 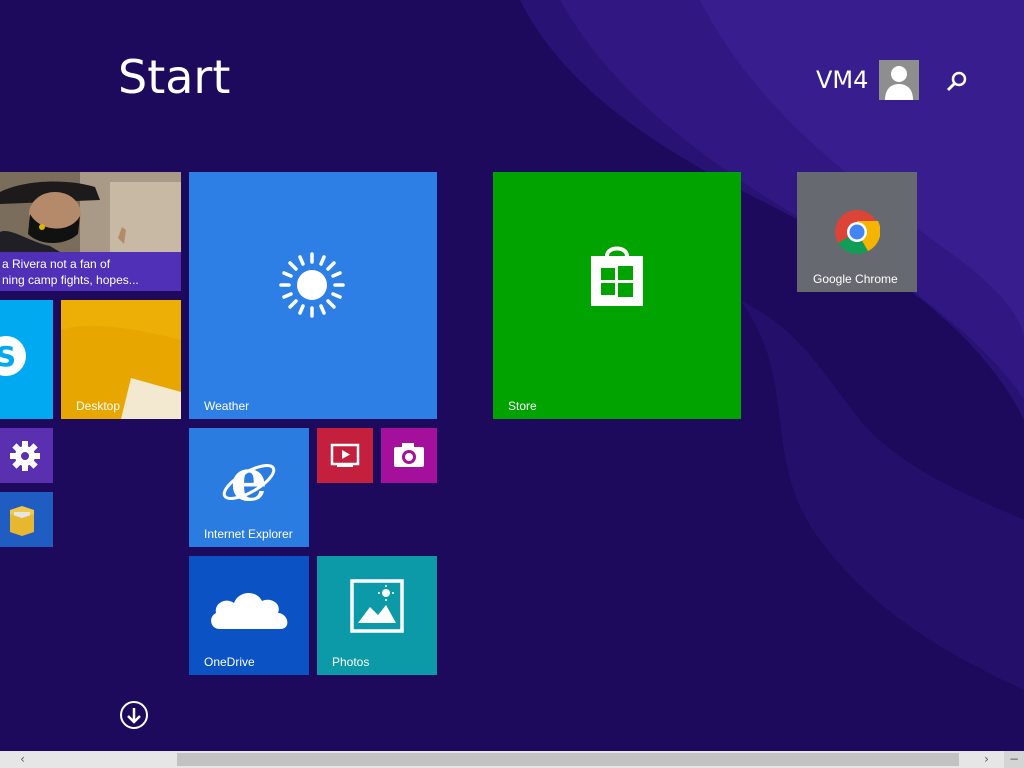 What do you see at coordinates (22, 521) in the screenshot?
I see `folder-icon` at bounding box center [22, 521].